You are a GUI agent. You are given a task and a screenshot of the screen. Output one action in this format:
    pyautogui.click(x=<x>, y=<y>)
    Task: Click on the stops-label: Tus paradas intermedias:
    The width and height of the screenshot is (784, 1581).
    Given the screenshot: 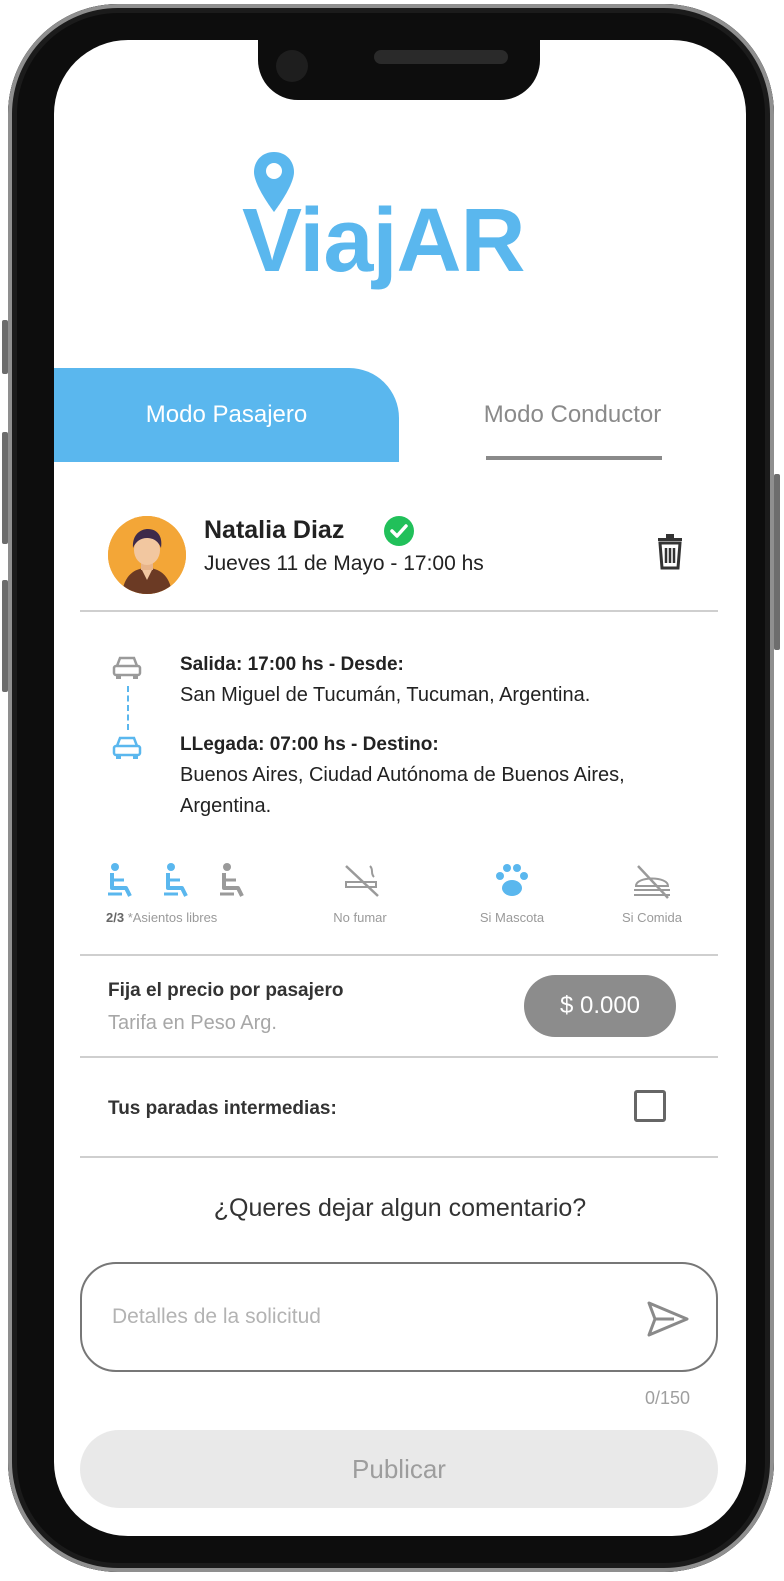 What is the action you would take?
    pyautogui.click(x=222, y=1108)
    